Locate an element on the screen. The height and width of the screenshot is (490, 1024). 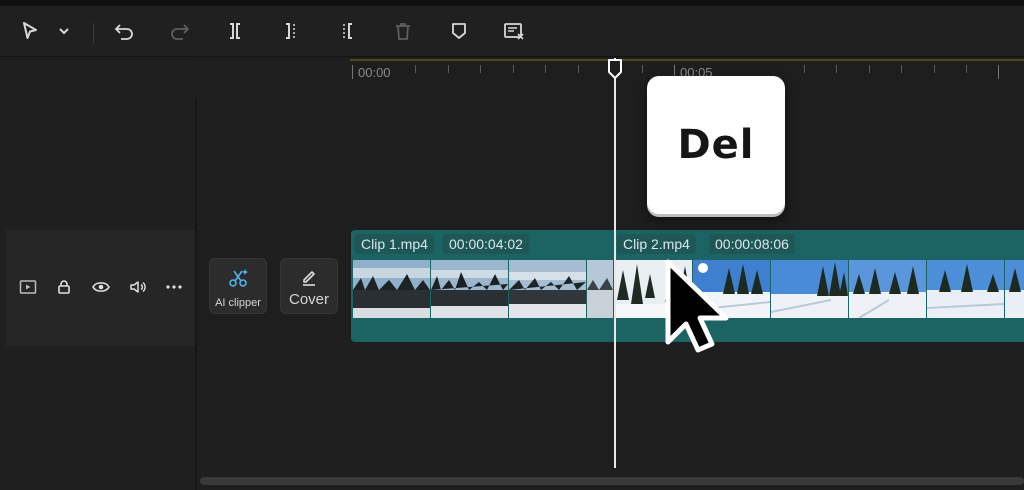
split-right-button is located at coordinates (347, 31).